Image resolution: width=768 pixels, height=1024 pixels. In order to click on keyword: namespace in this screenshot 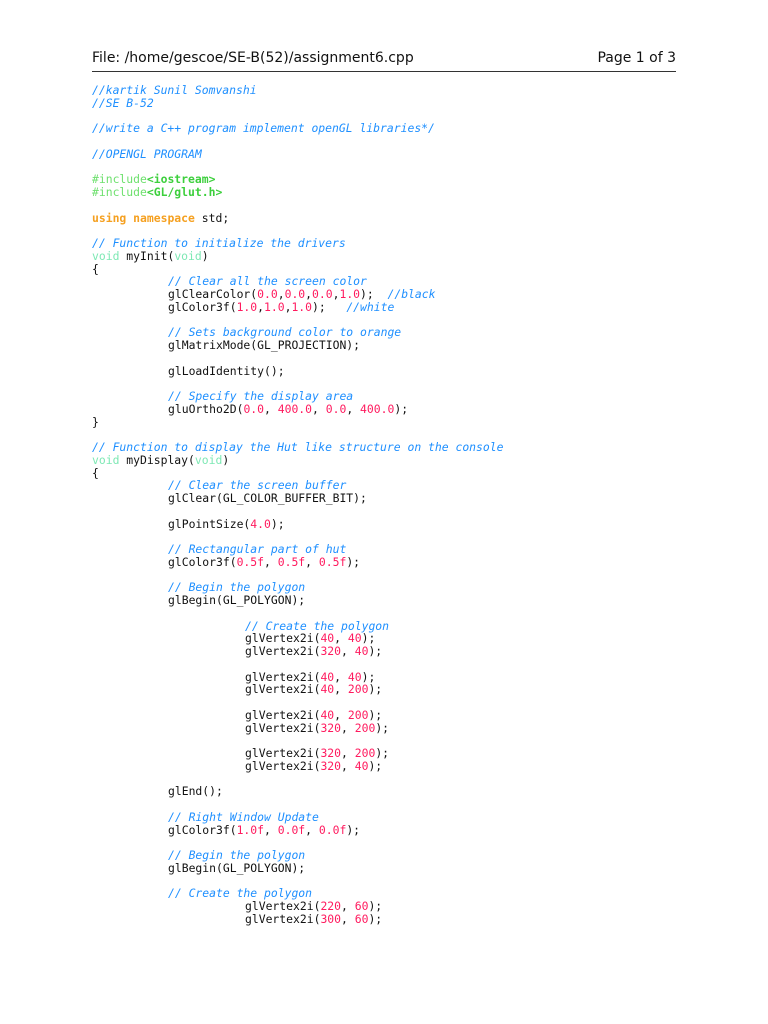, I will do `click(164, 217)`.